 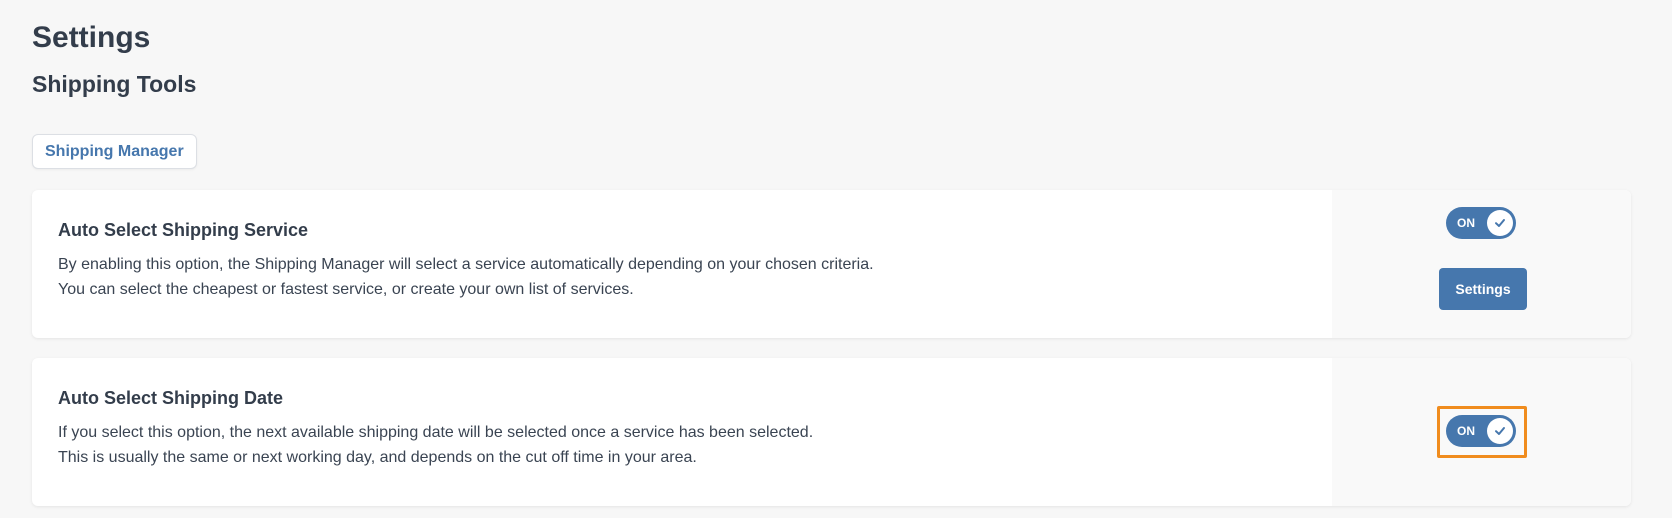 I want to click on service-settings-button: Settings, so click(x=1483, y=289).